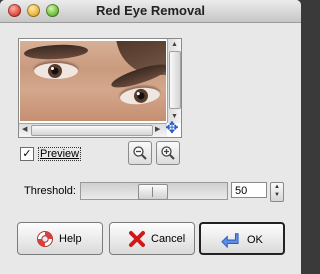 The width and height of the screenshot is (320, 274). I want to click on preview-eye-left, so click(56, 71).